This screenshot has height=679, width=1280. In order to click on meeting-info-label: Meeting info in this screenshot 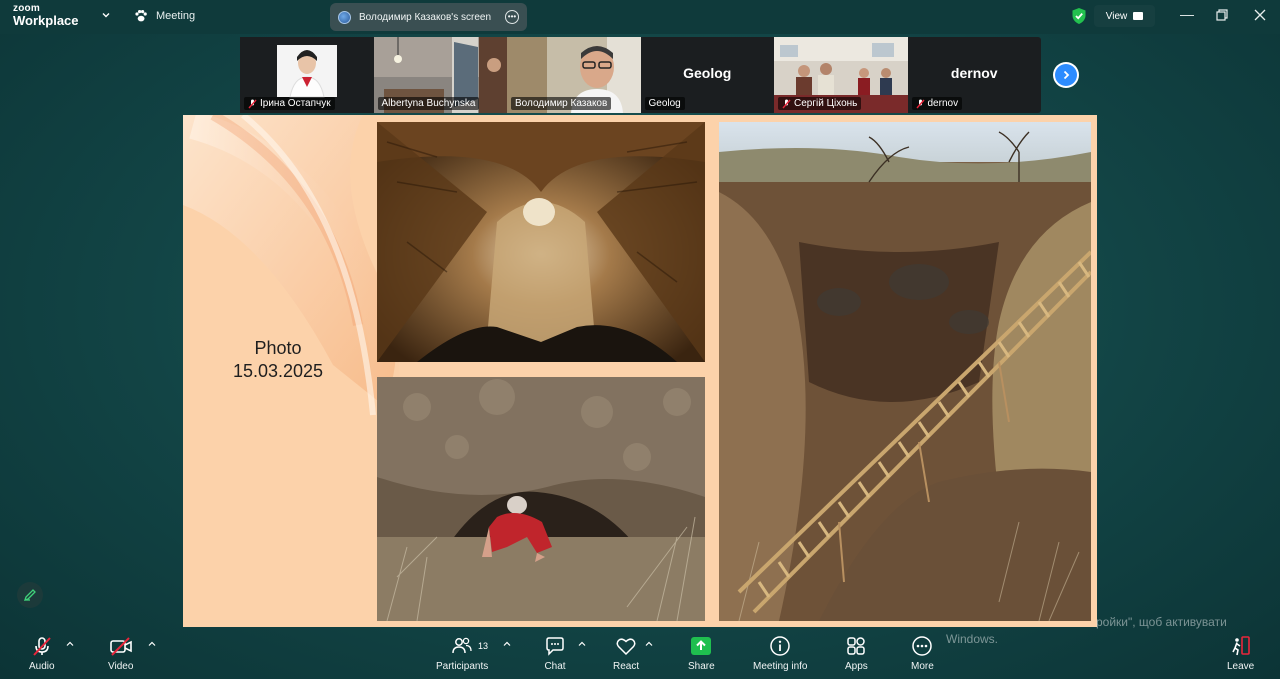, I will do `click(780, 666)`.